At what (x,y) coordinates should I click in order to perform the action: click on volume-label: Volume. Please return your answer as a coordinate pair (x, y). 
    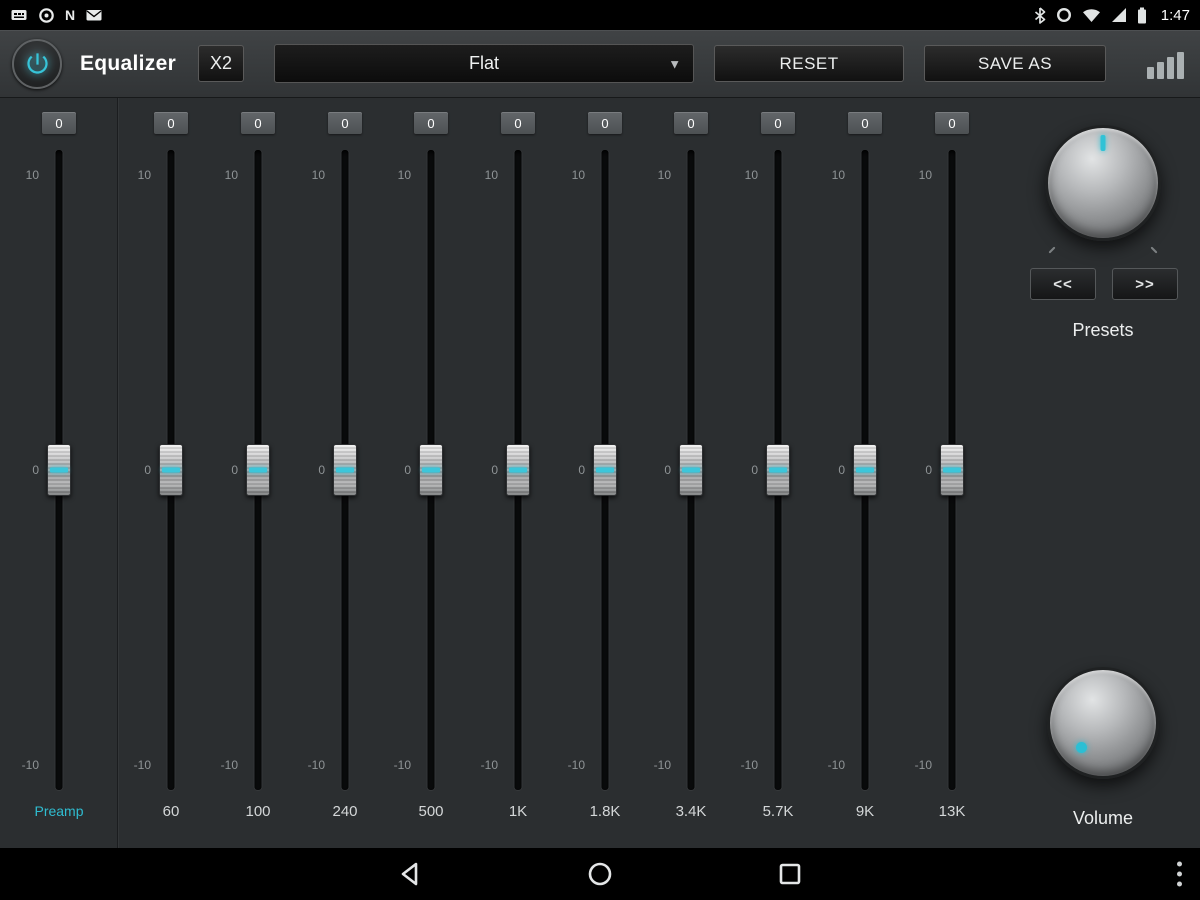
    Looking at the image, I should click on (1103, 818).